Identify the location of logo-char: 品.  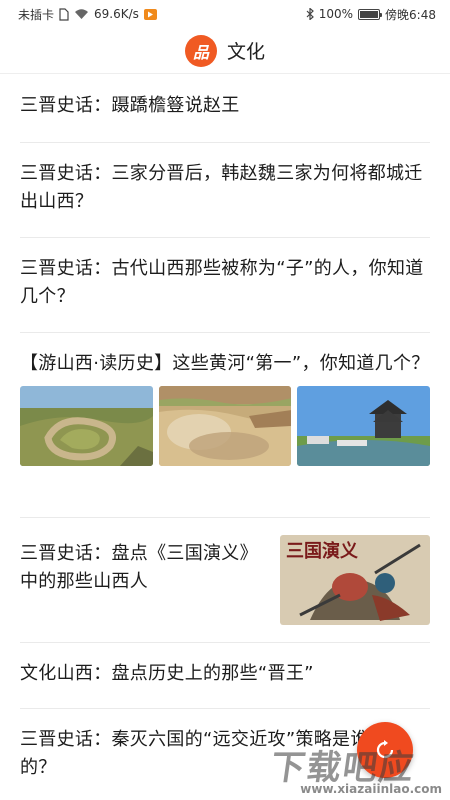
(200, 52).